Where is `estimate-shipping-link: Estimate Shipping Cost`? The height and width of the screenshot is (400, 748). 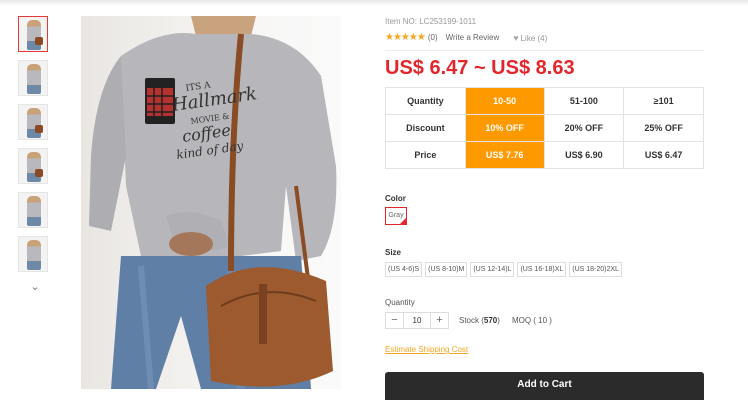 estimate-shipping-link: Estimate Shipping Cost is located at coordinates (426, 349).